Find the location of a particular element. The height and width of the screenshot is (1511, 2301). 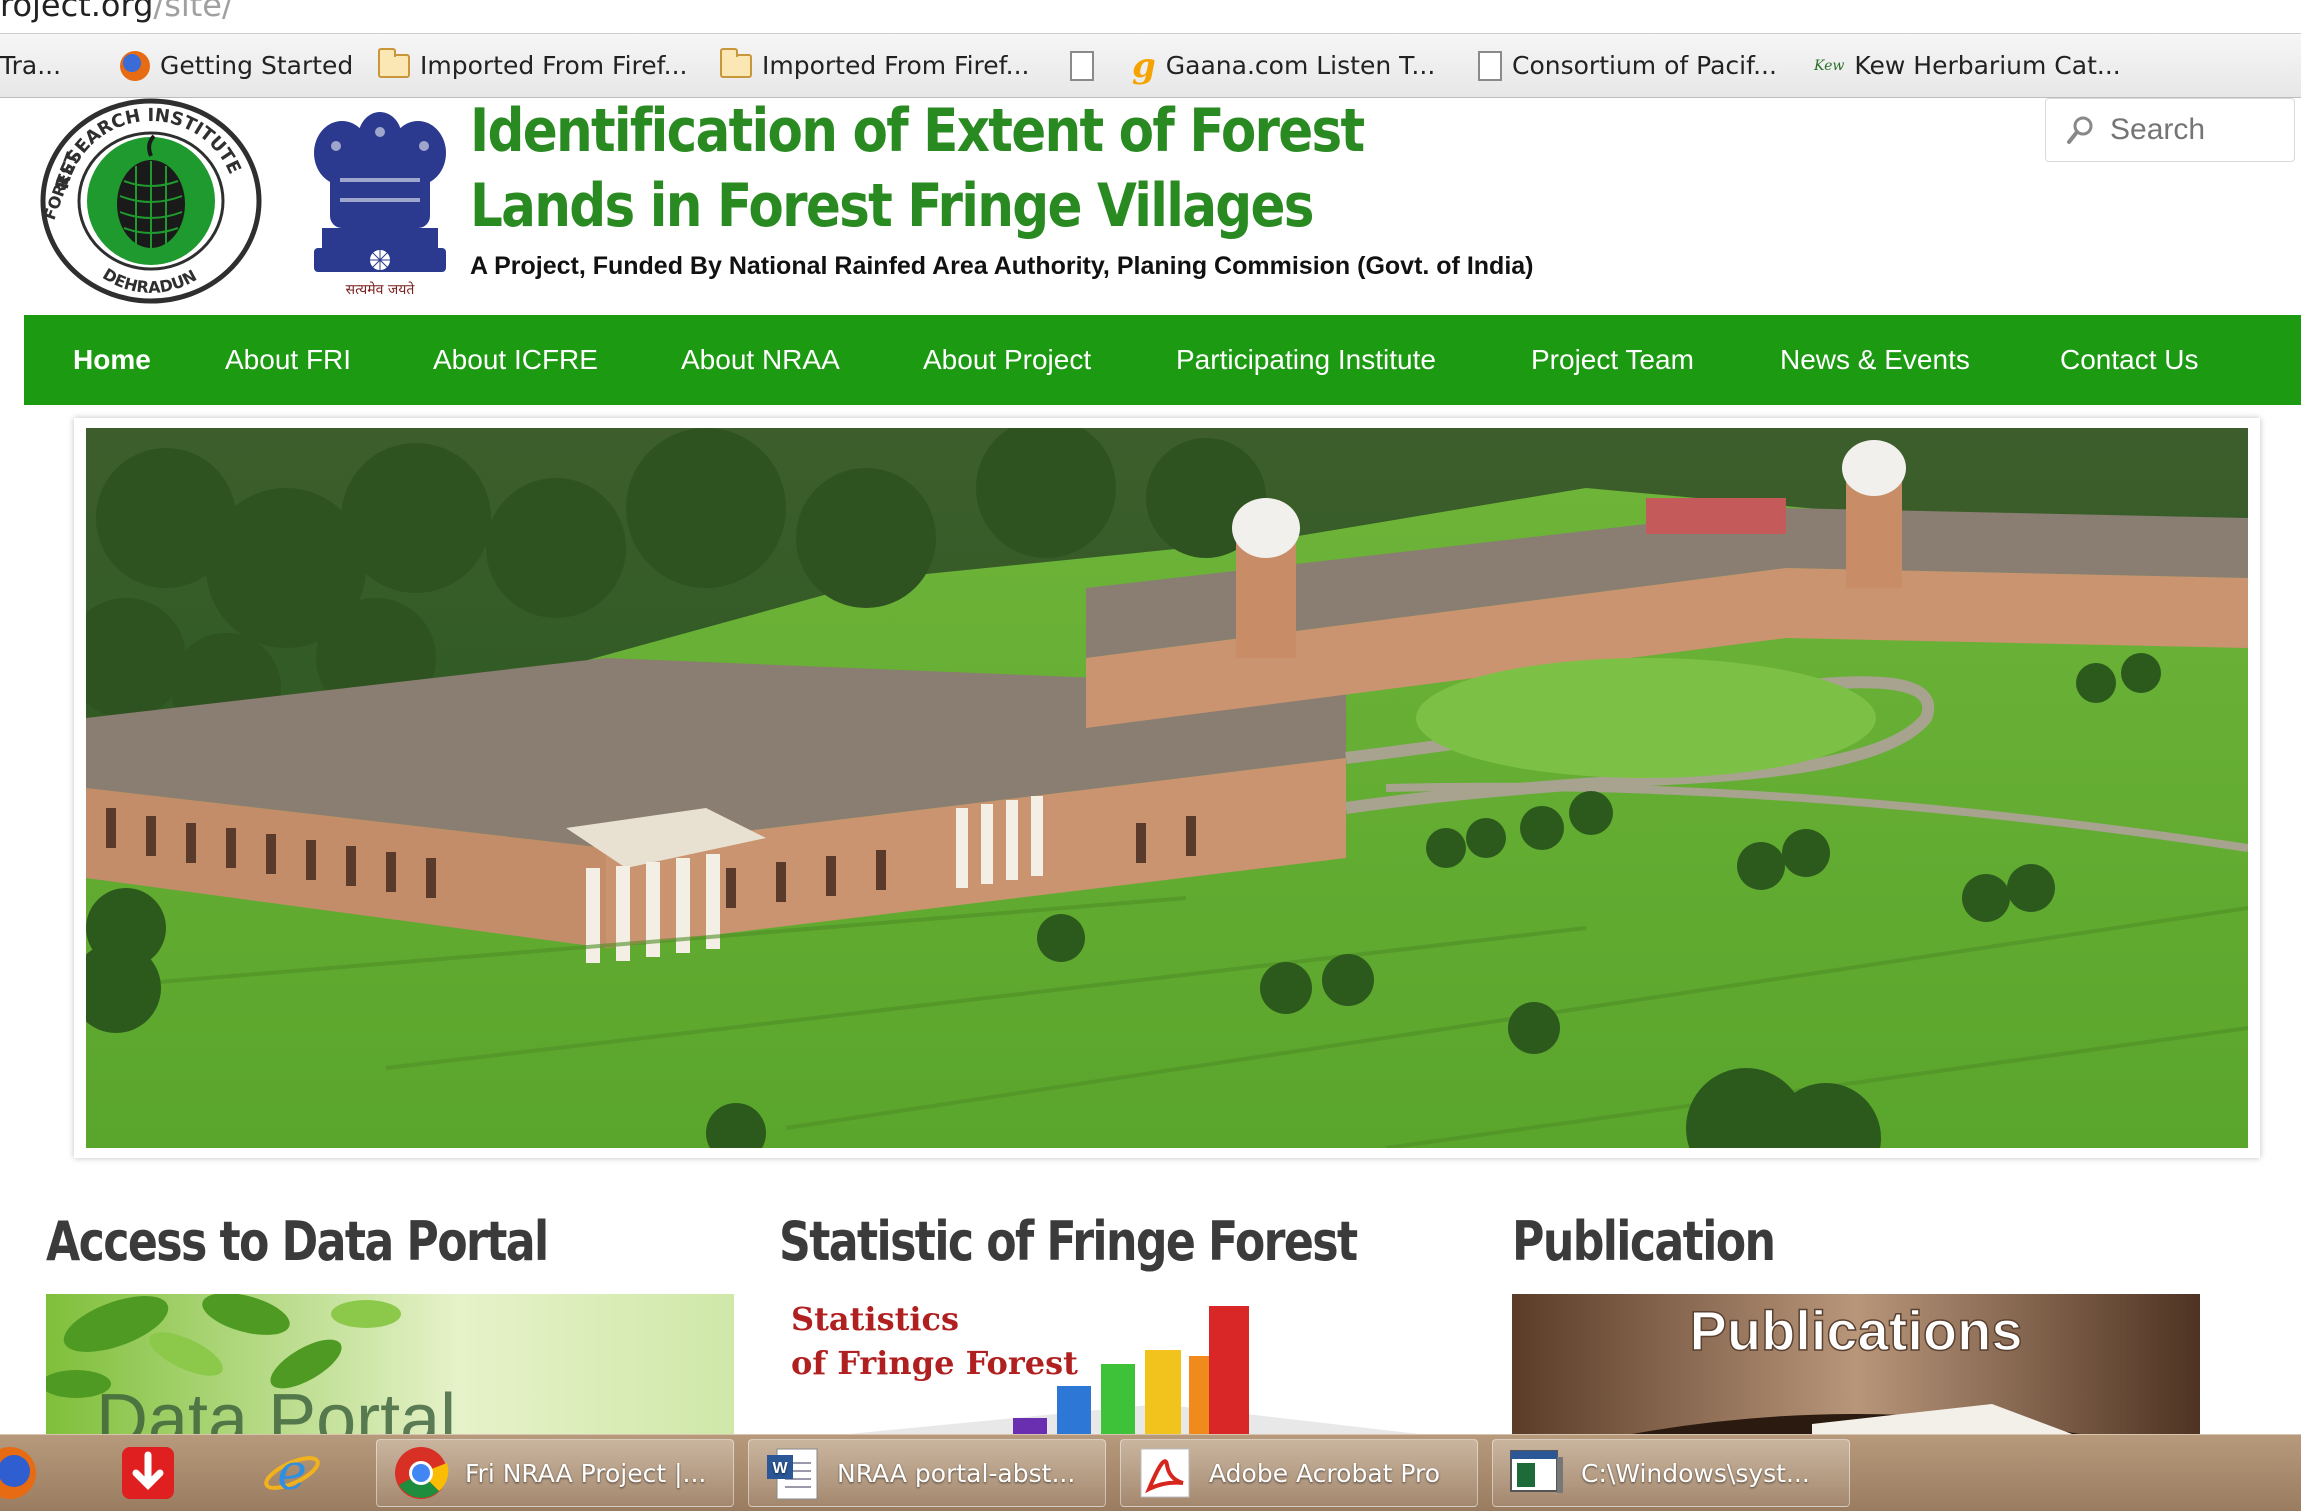

taskbar-item-label: Adobe Acrobat Pro is located at coordinates (1325, 1473).